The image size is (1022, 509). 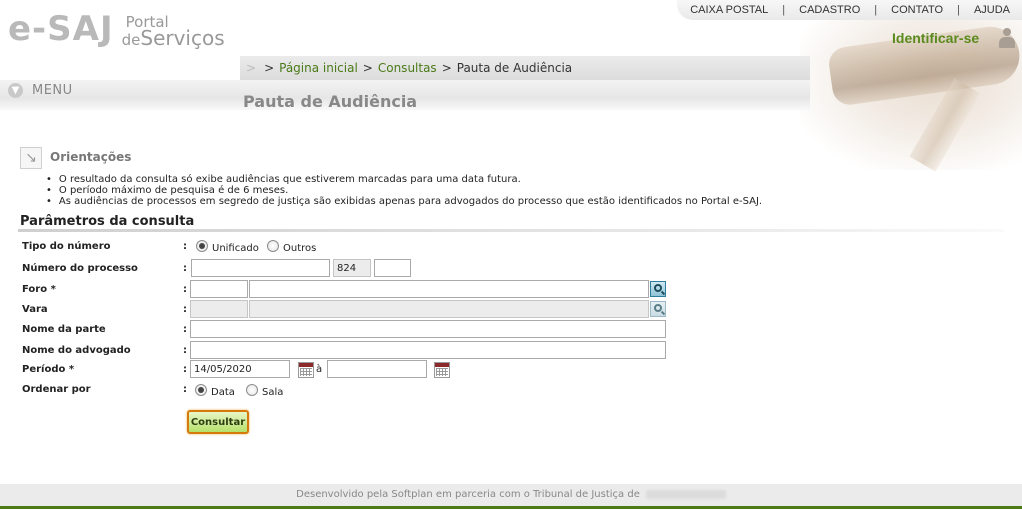 I want to click on link-cadastro: CADASTRO, so click(x=829, y=10).